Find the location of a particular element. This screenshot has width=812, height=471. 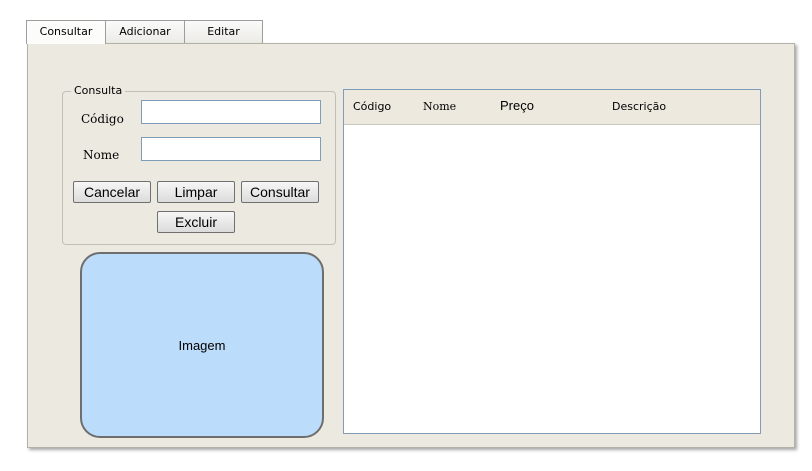

image-placeholder-label: Imagem is located at coordinates (202, 345).